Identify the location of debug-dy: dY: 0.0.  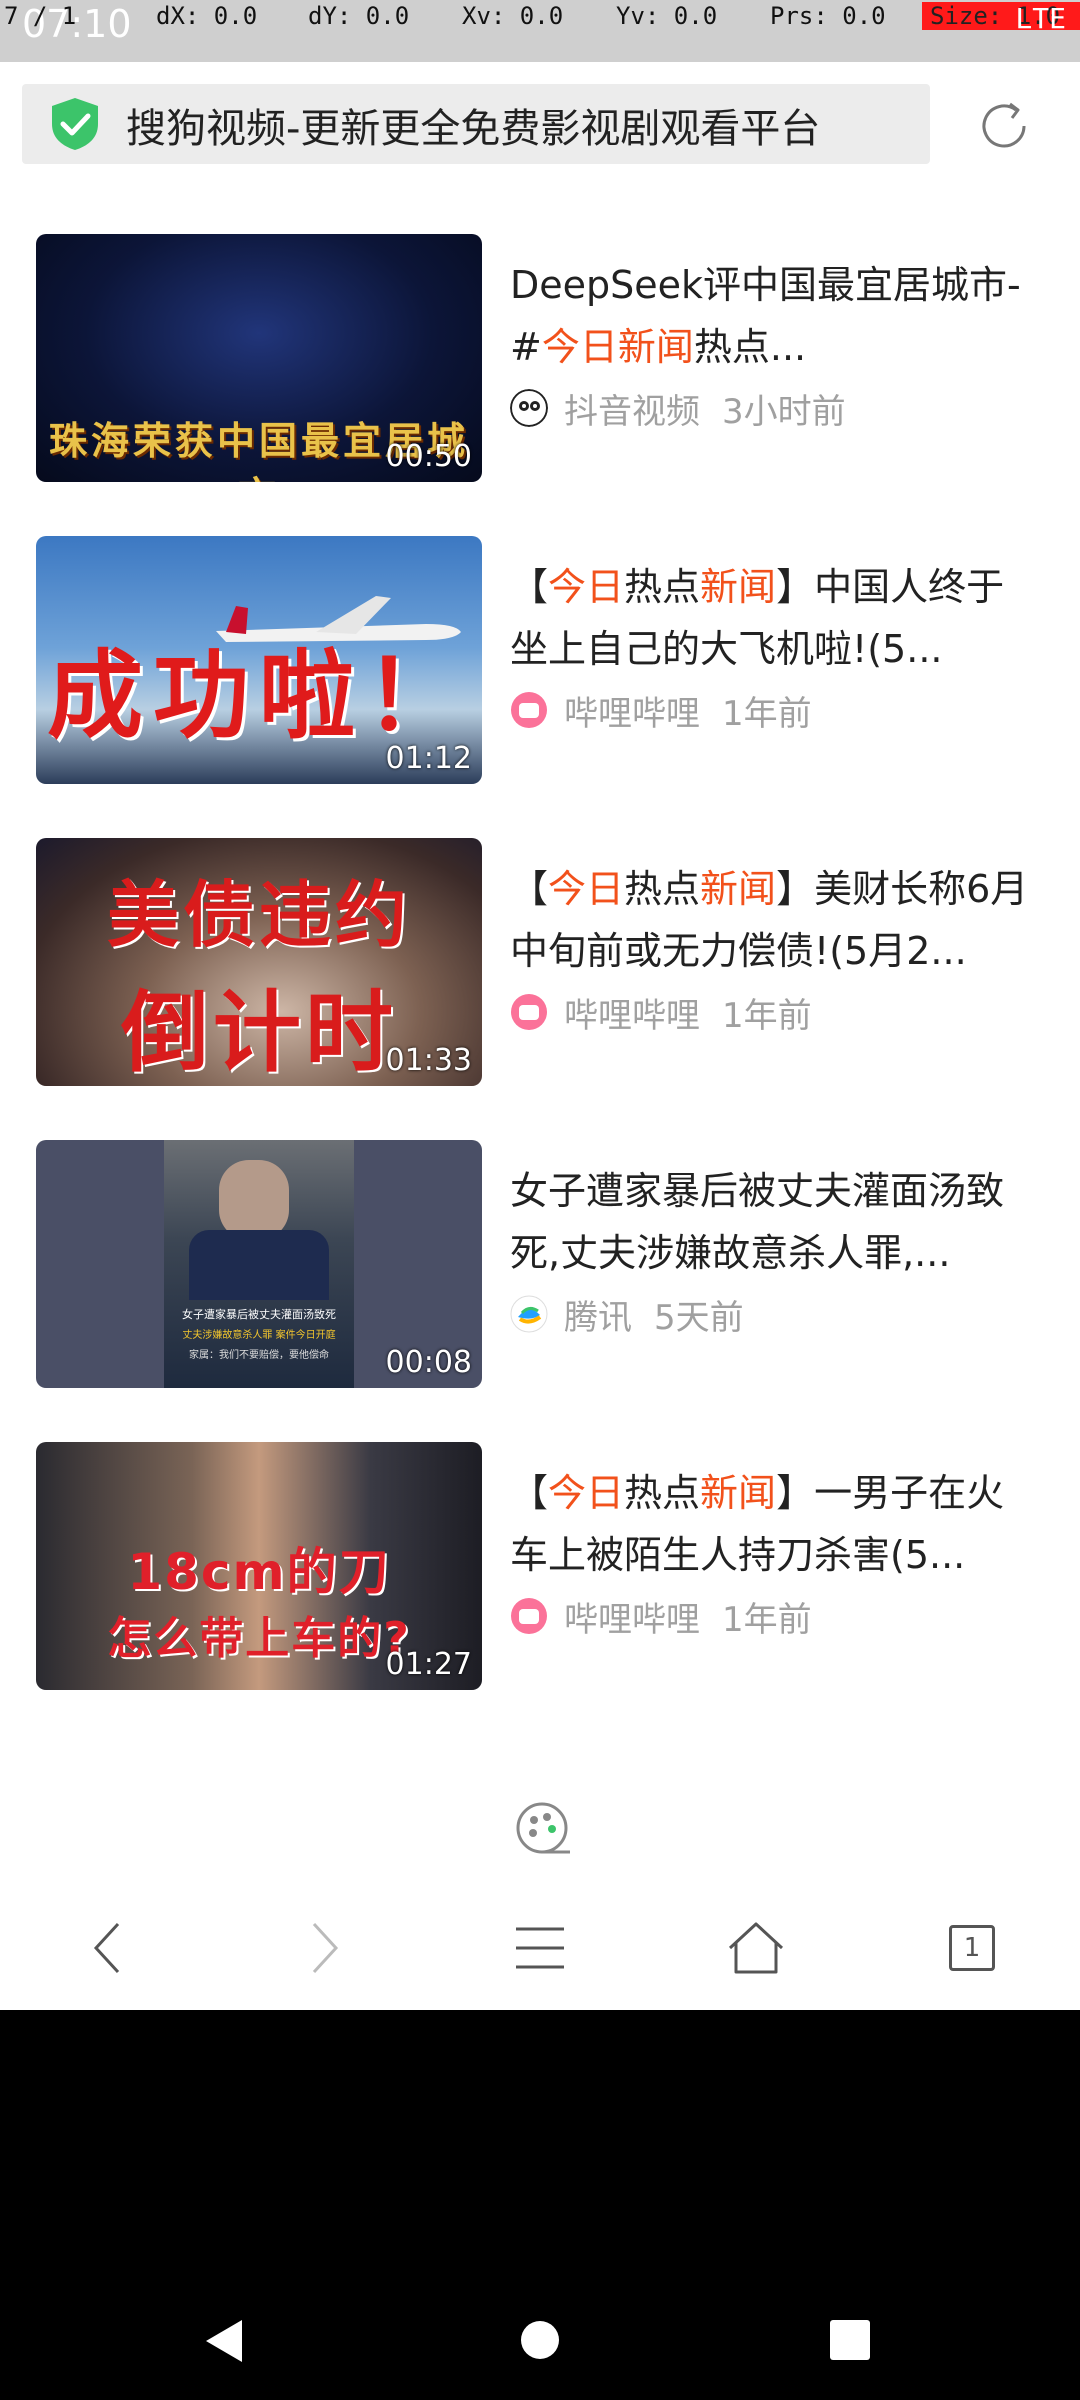
(359, 16).